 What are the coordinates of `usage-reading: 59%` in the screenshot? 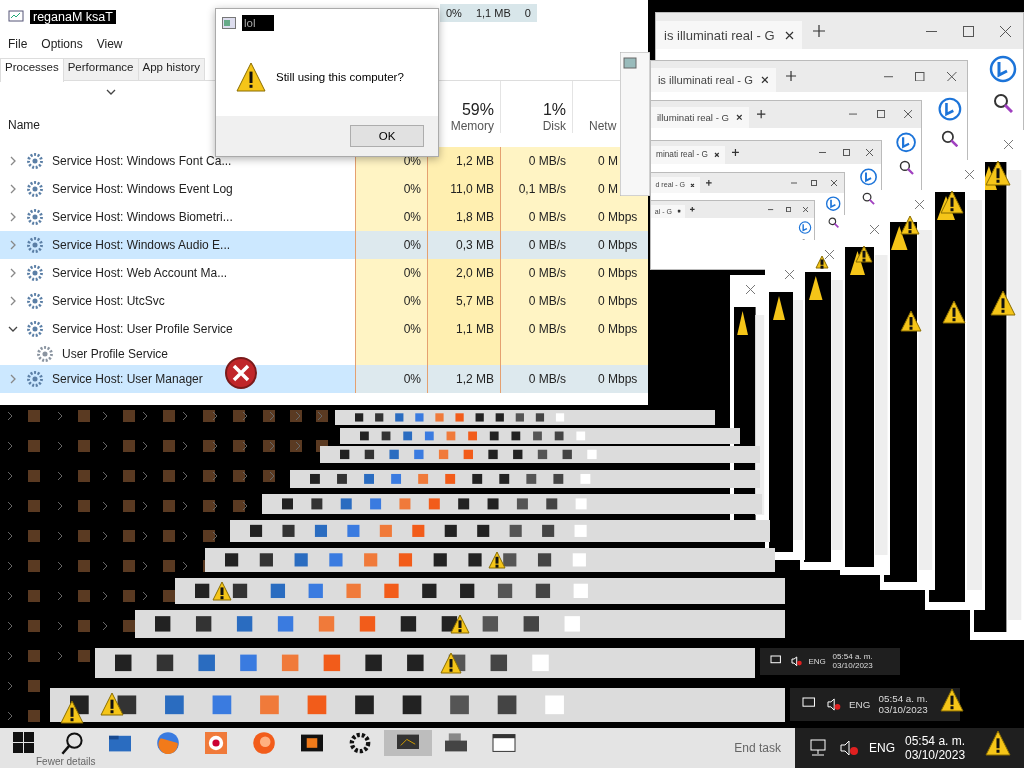 It's located at (477, 110).